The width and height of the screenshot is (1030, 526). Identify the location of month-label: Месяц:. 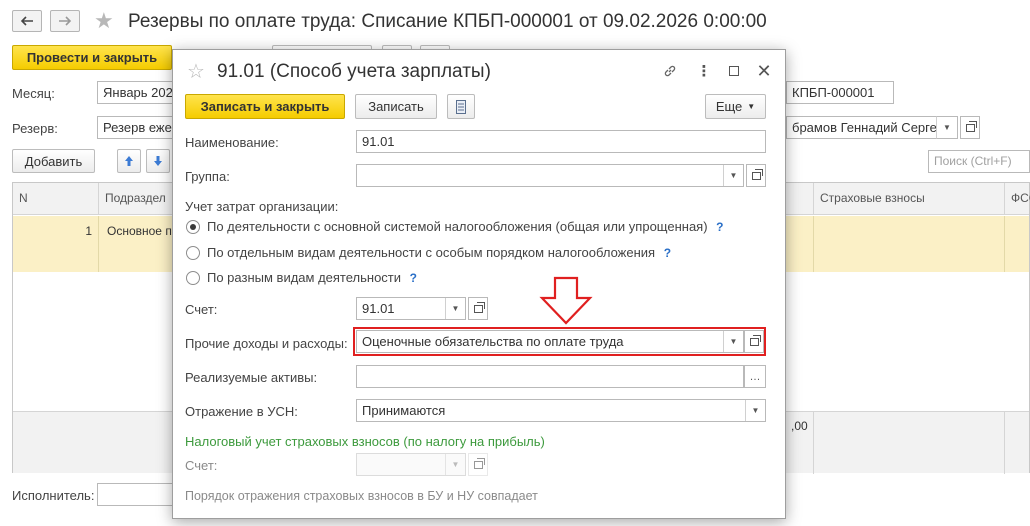
(33, 93).